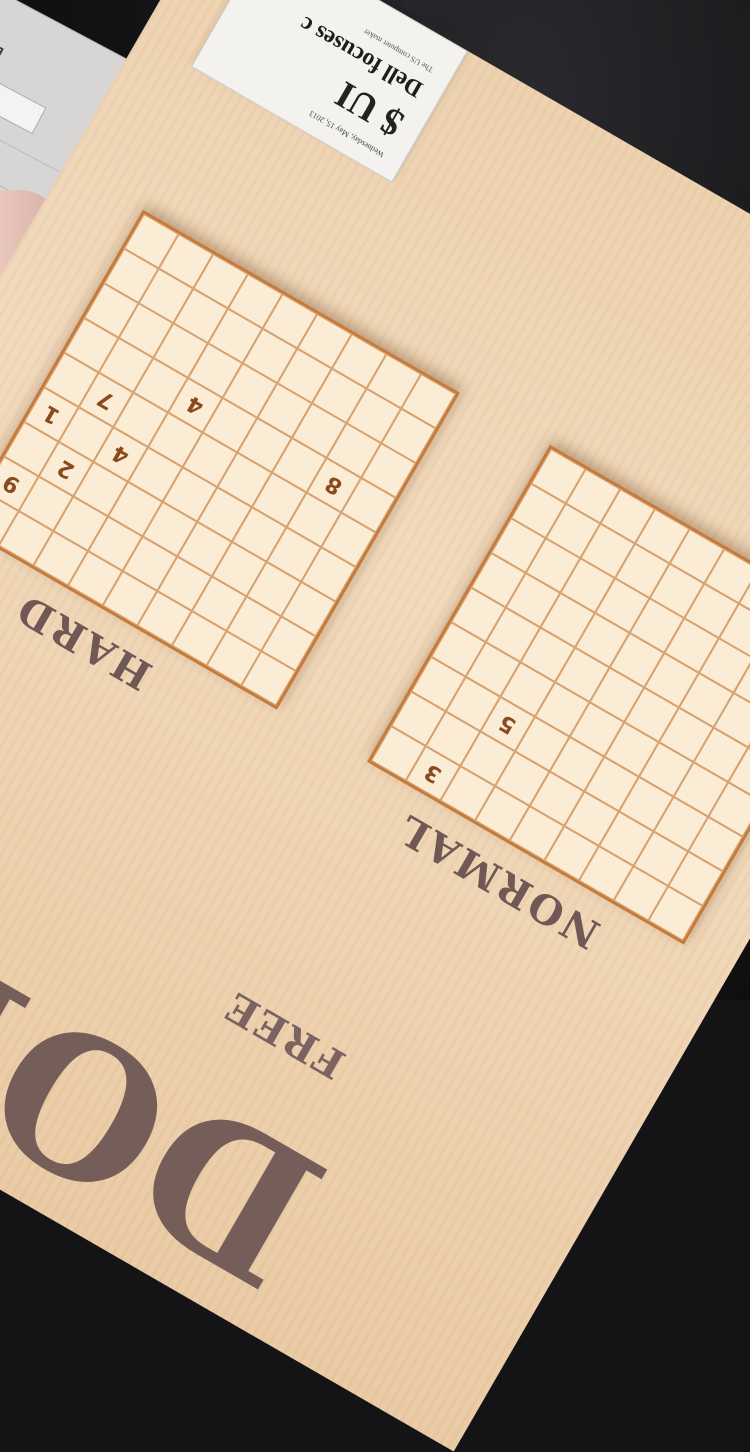 This screenshot has height=1452, width=750. Describe the element at coordinates (4, 45) in the screenshot. I see `date-label: Date` at that location.